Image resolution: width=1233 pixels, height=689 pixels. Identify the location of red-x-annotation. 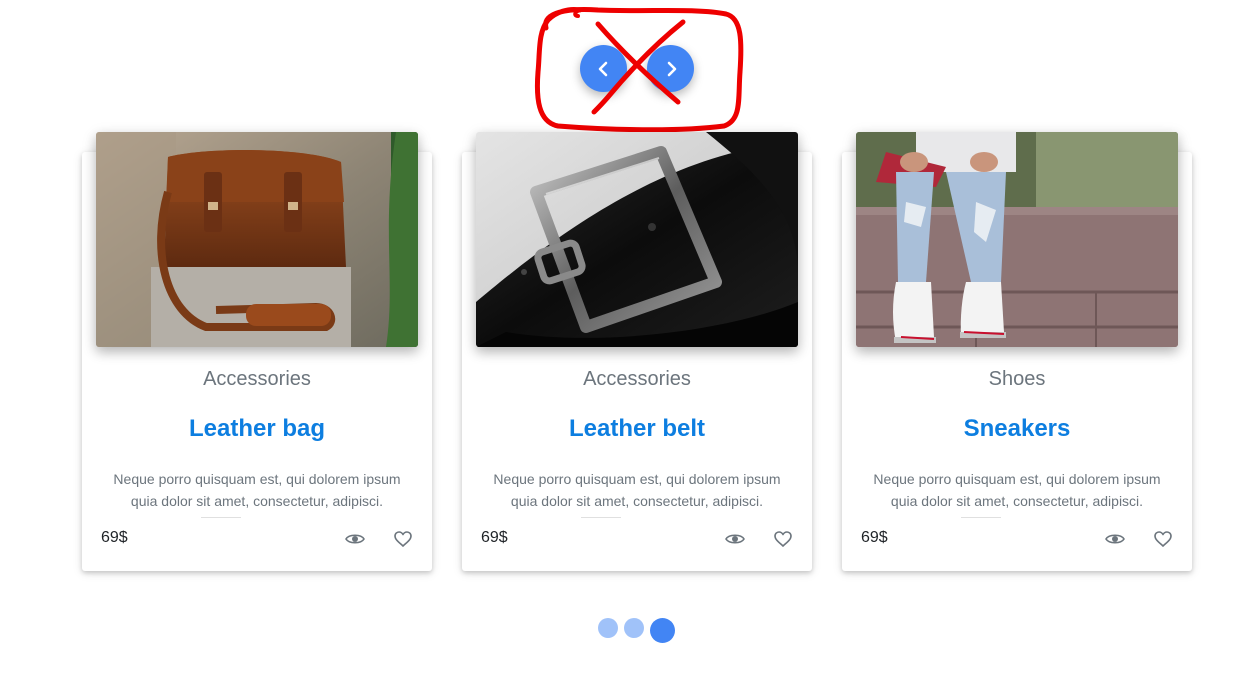
(639, 70).